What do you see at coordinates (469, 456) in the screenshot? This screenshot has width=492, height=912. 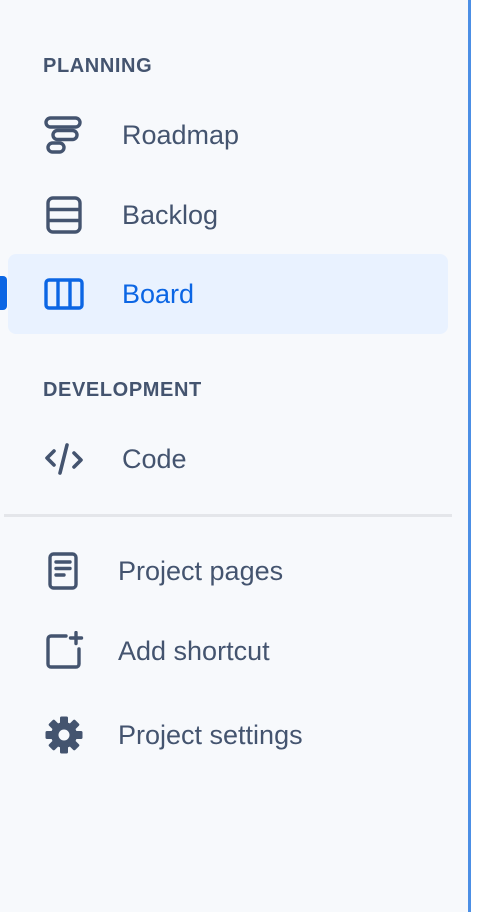 I see `sidebar-resize-handle` at bounding box center [469, 456].